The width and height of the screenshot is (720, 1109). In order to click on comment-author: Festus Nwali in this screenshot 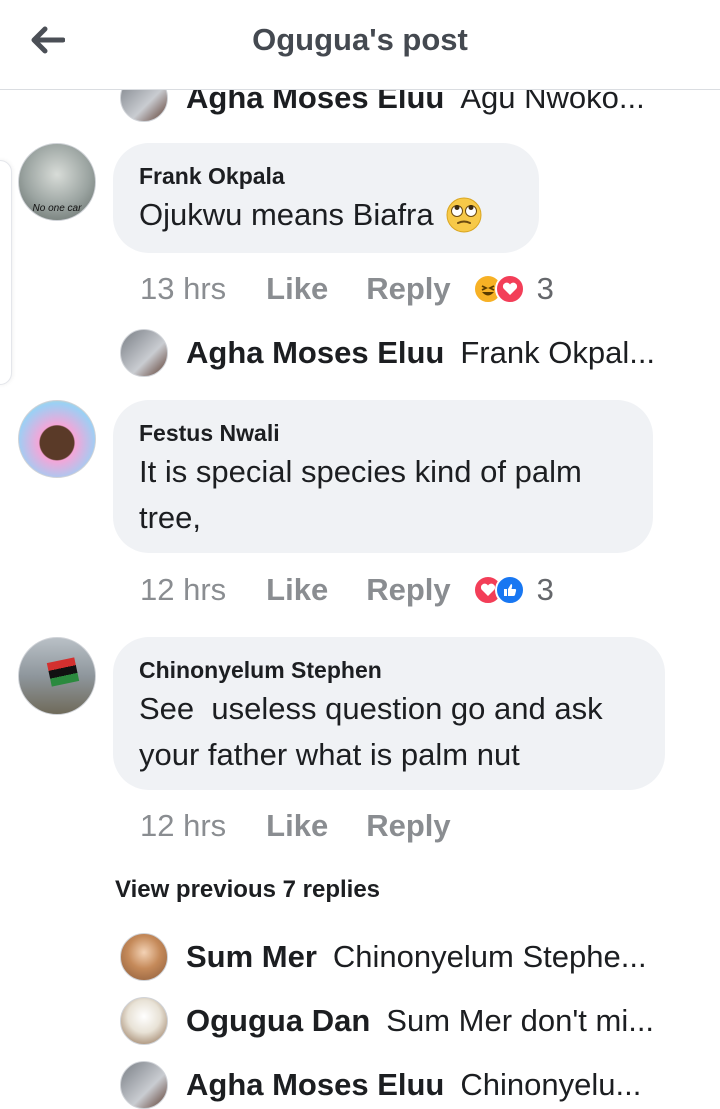, I will do `click(383, 433)`.